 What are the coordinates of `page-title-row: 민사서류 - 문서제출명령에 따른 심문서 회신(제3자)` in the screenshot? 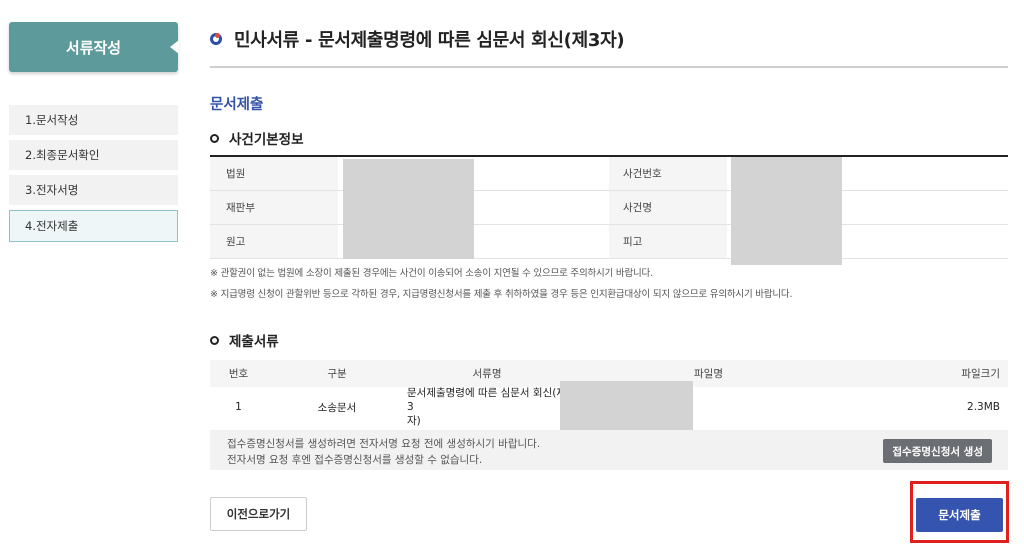 It's located at (417, 39).